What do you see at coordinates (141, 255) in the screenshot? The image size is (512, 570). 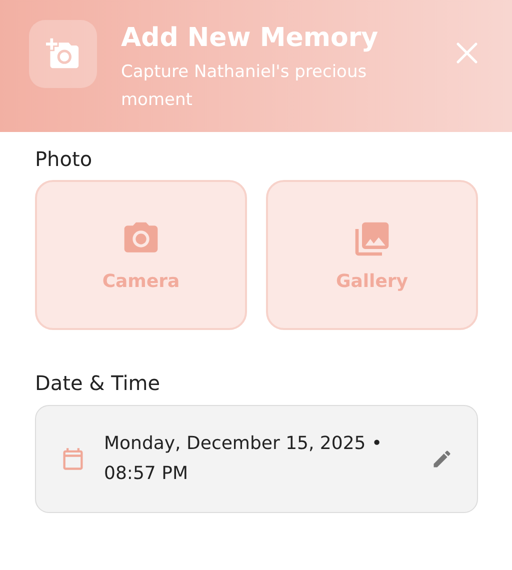 I see `photo-source-button: Camera` at bounding box center [141, 255].